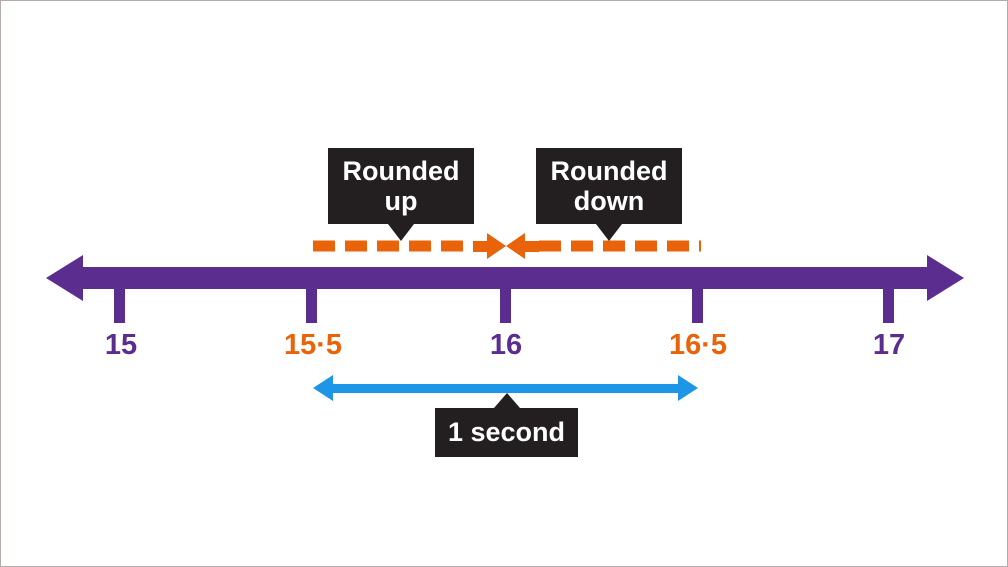 The image size is (1008, 567). I want to click on number-line-right-arrowhead, so click(945, 278).